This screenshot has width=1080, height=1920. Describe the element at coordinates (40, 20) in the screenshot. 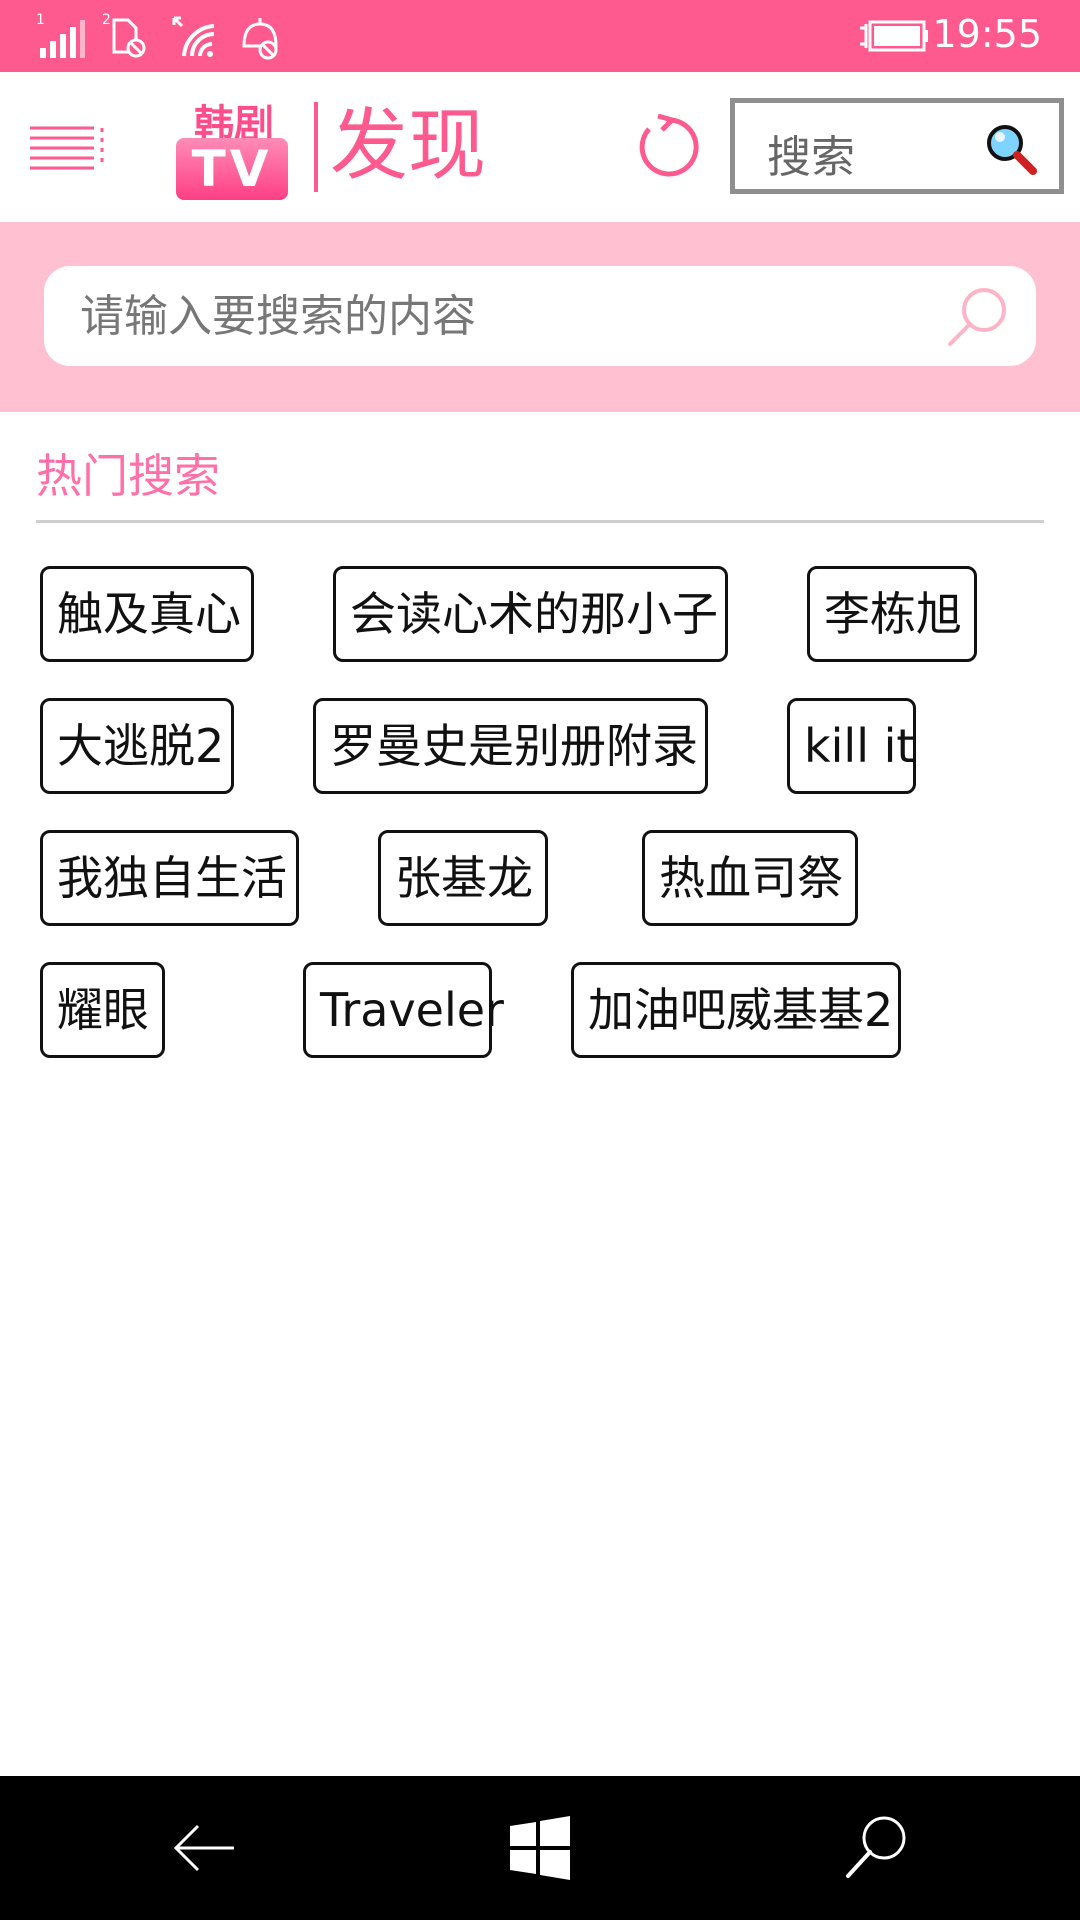

I see `svg-text: 1` at that location.